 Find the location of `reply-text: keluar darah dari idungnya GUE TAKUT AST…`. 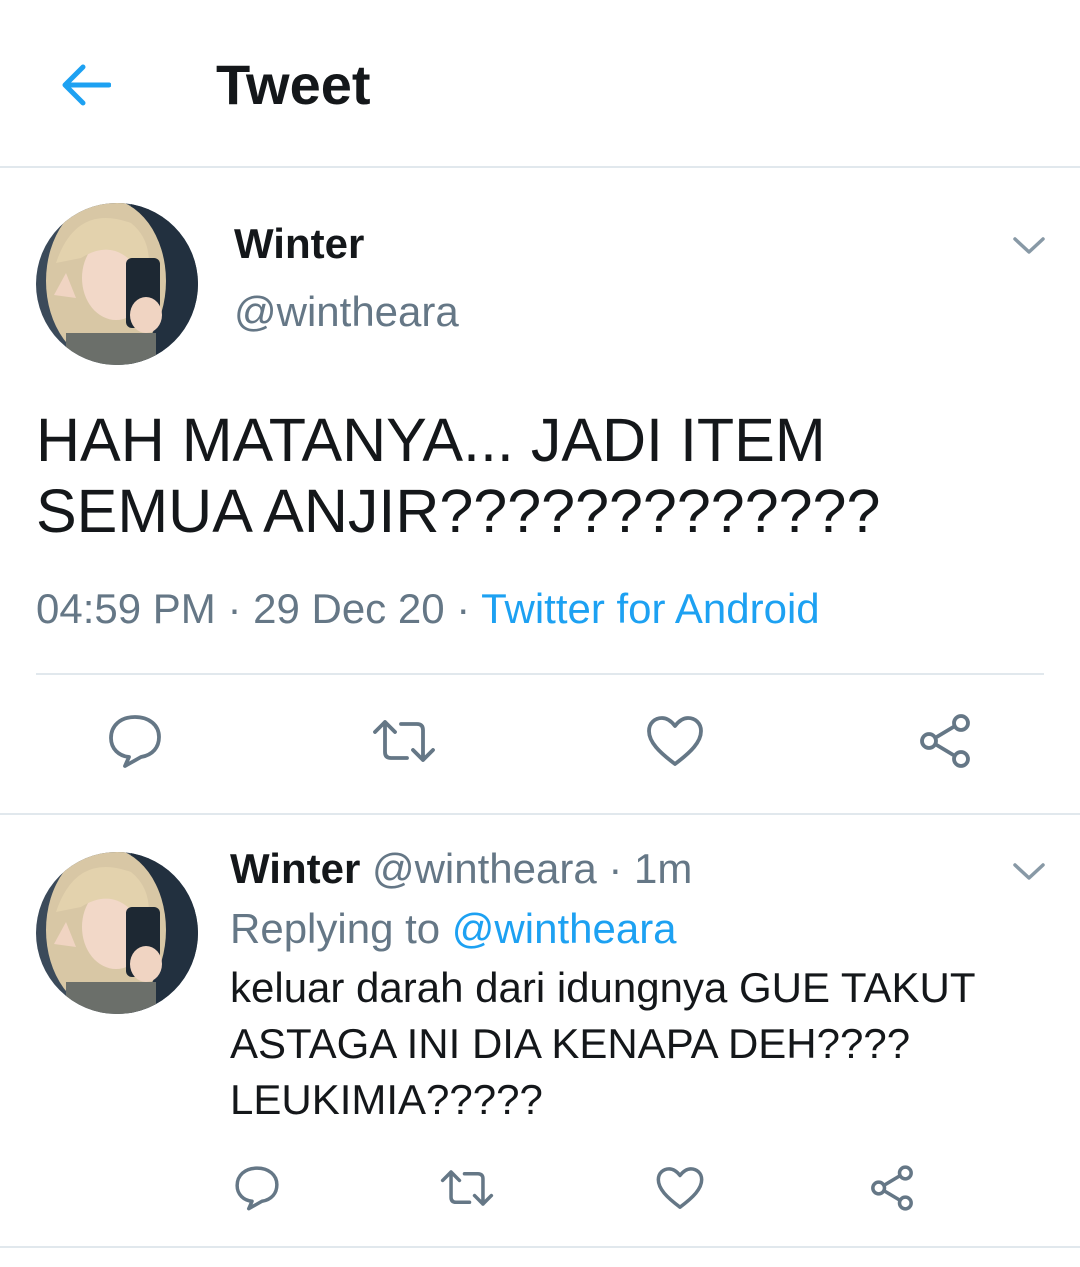

reply-text: keluar darah dari idungnya GUE TAKUT AST… is located at coordinates (640, 1044).